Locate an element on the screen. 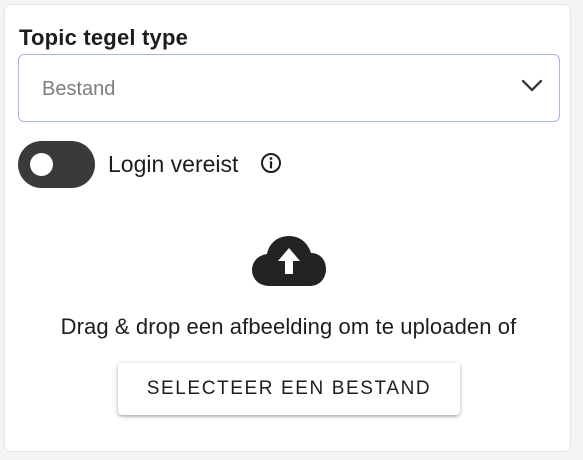 This screenshot has width=583, height=460. toggle-knob is located at coordinates (41, 164).